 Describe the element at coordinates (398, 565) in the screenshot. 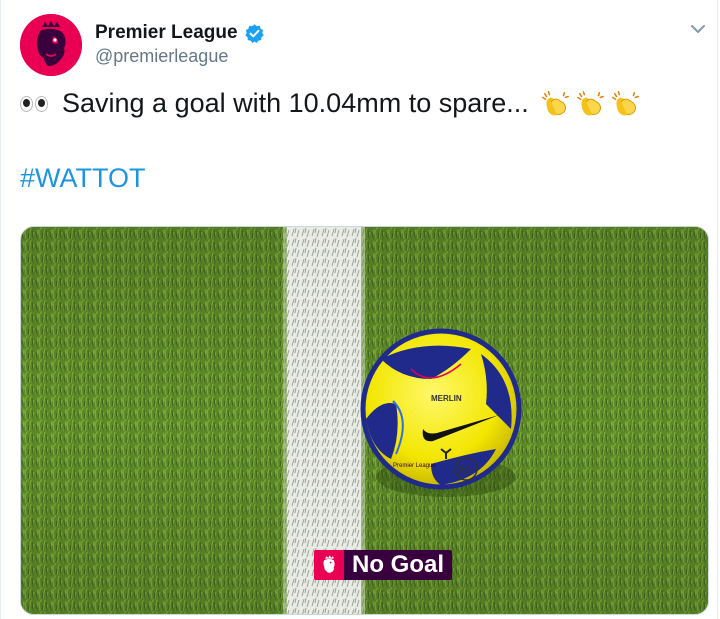

I see `no-goal-label: No Goal` at that location.